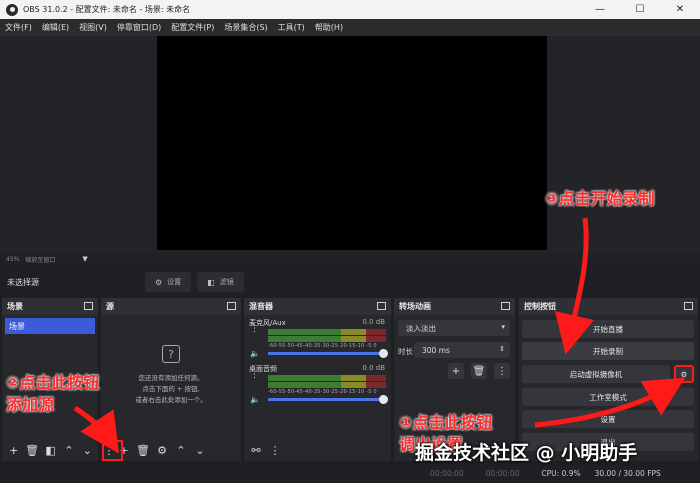  Describe the element at coordinates (53, 382) in the screenshot. I see `annotation-line: ②点击此按钮` at that location.